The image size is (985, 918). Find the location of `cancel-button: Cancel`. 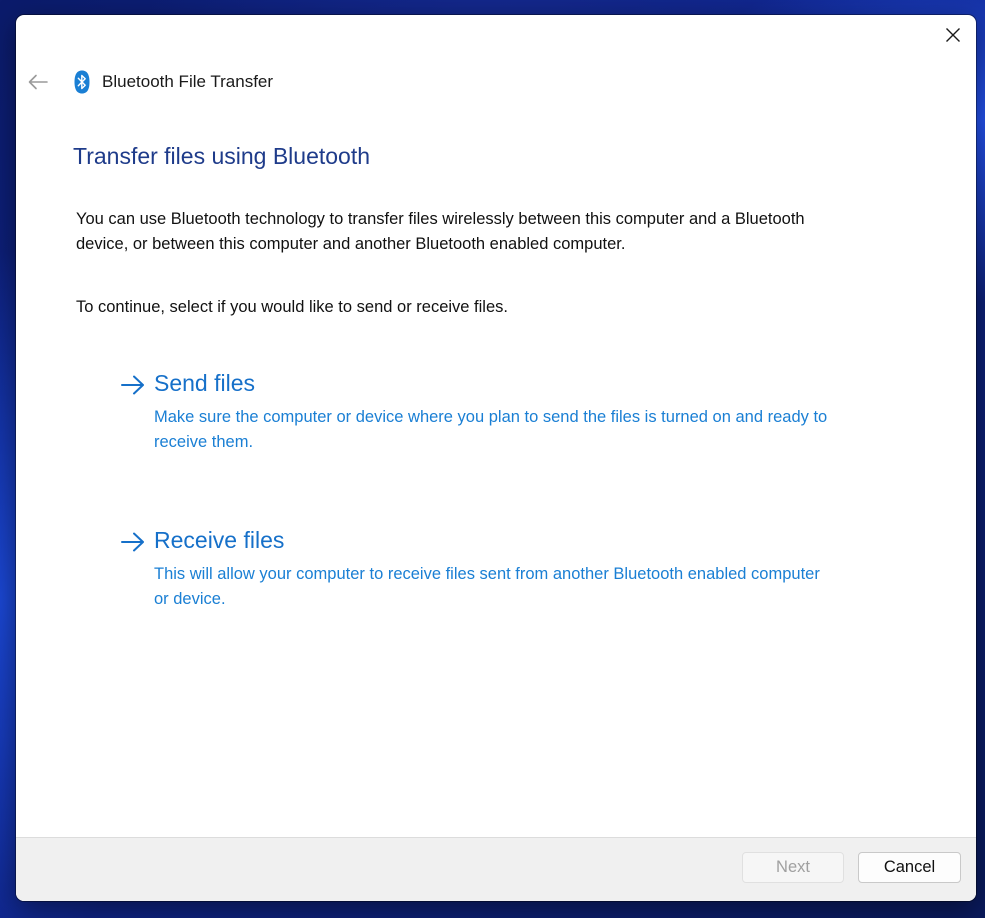

cancel-button: Cancel is located at coordinates (909, 867).